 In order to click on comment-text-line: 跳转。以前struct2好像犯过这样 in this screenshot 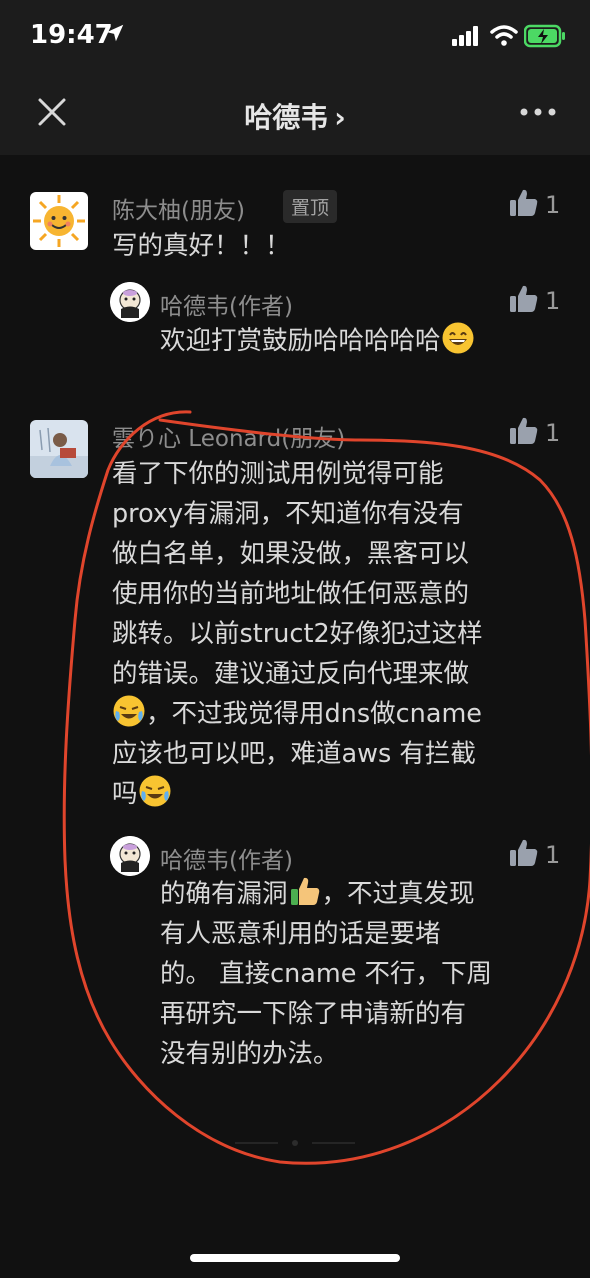, I will do `click(297, 634)`.